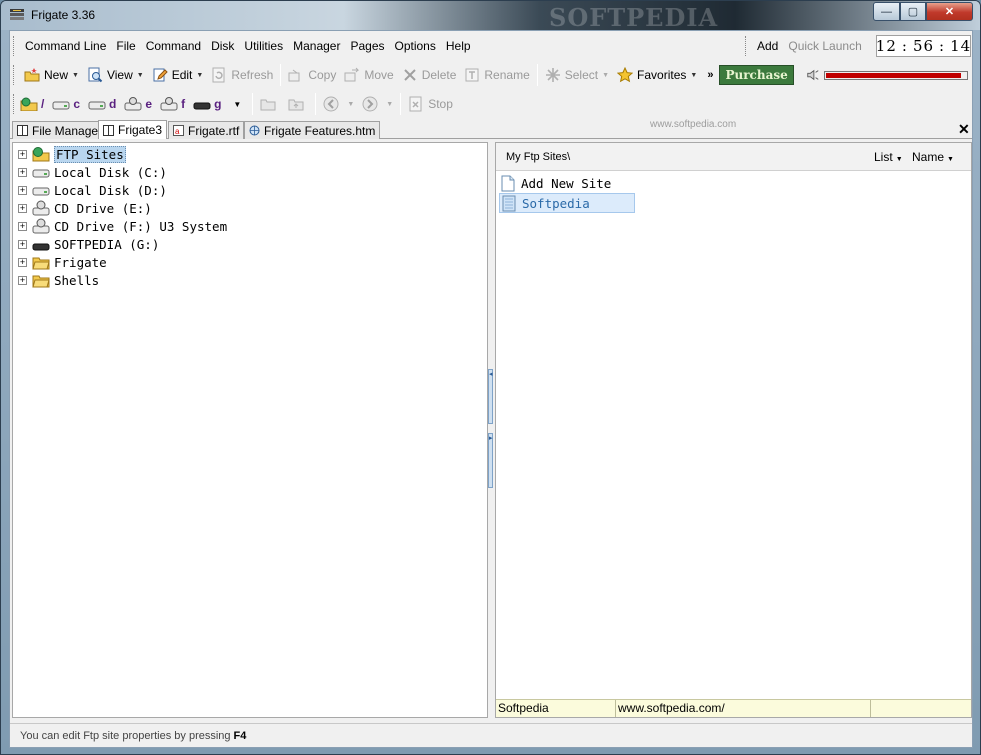  What do you see at coordinates (538, 157) in the screenshot?
I see `current-path: My Ftp Sites\` at bounding box center [538, 157].